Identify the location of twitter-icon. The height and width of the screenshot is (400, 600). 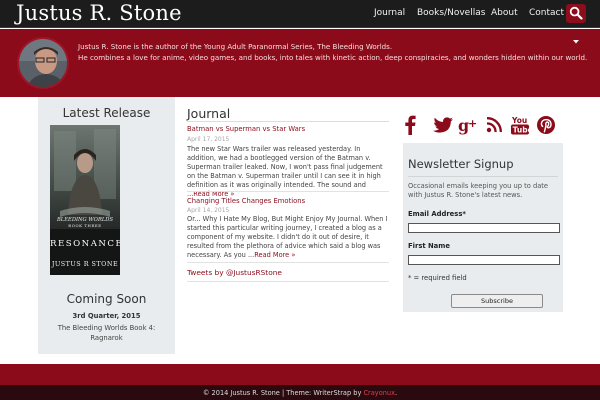
(443, 125).